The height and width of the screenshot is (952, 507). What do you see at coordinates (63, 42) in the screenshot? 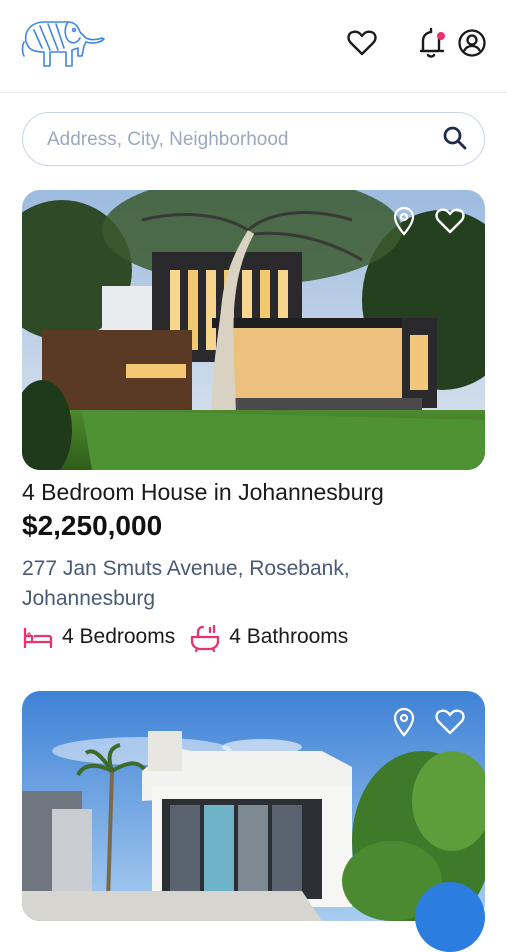
I see `elephant-logo` at bounding box center [63, 42].